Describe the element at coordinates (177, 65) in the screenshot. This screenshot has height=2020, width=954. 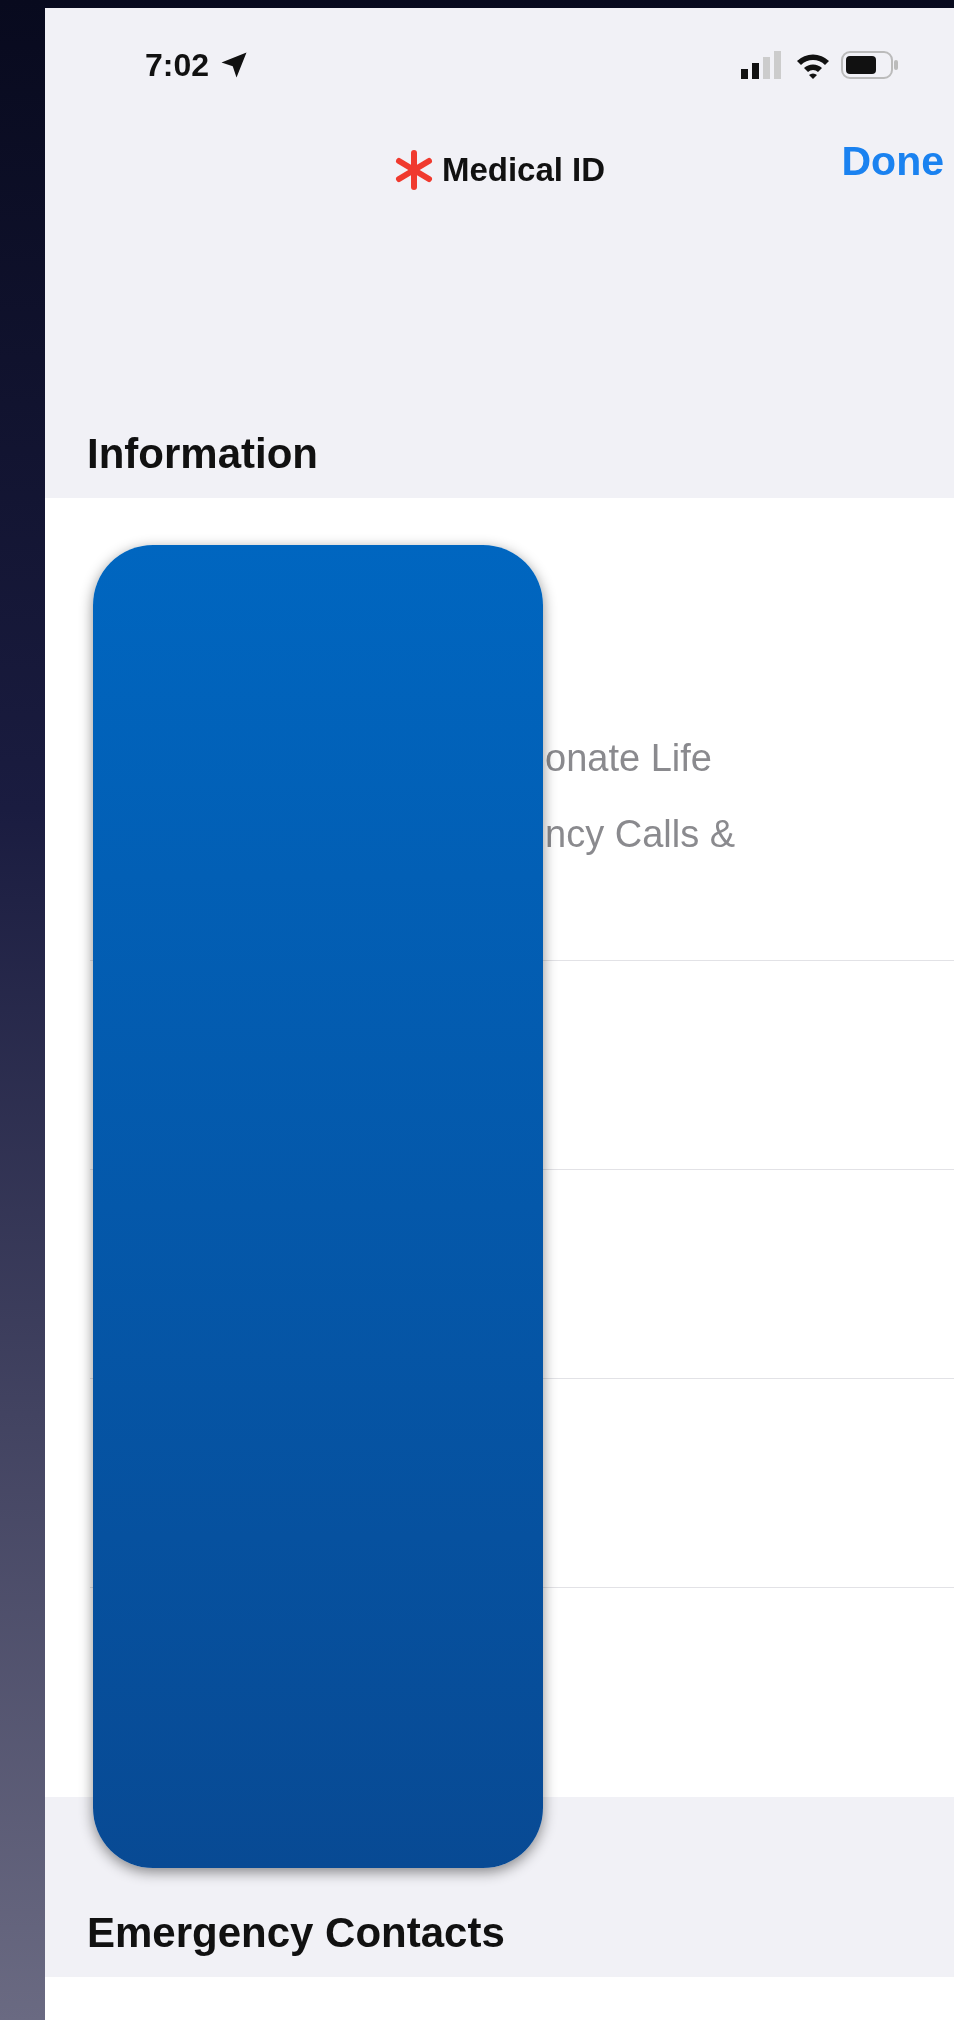
I see `status-time: 7:02` at that location.